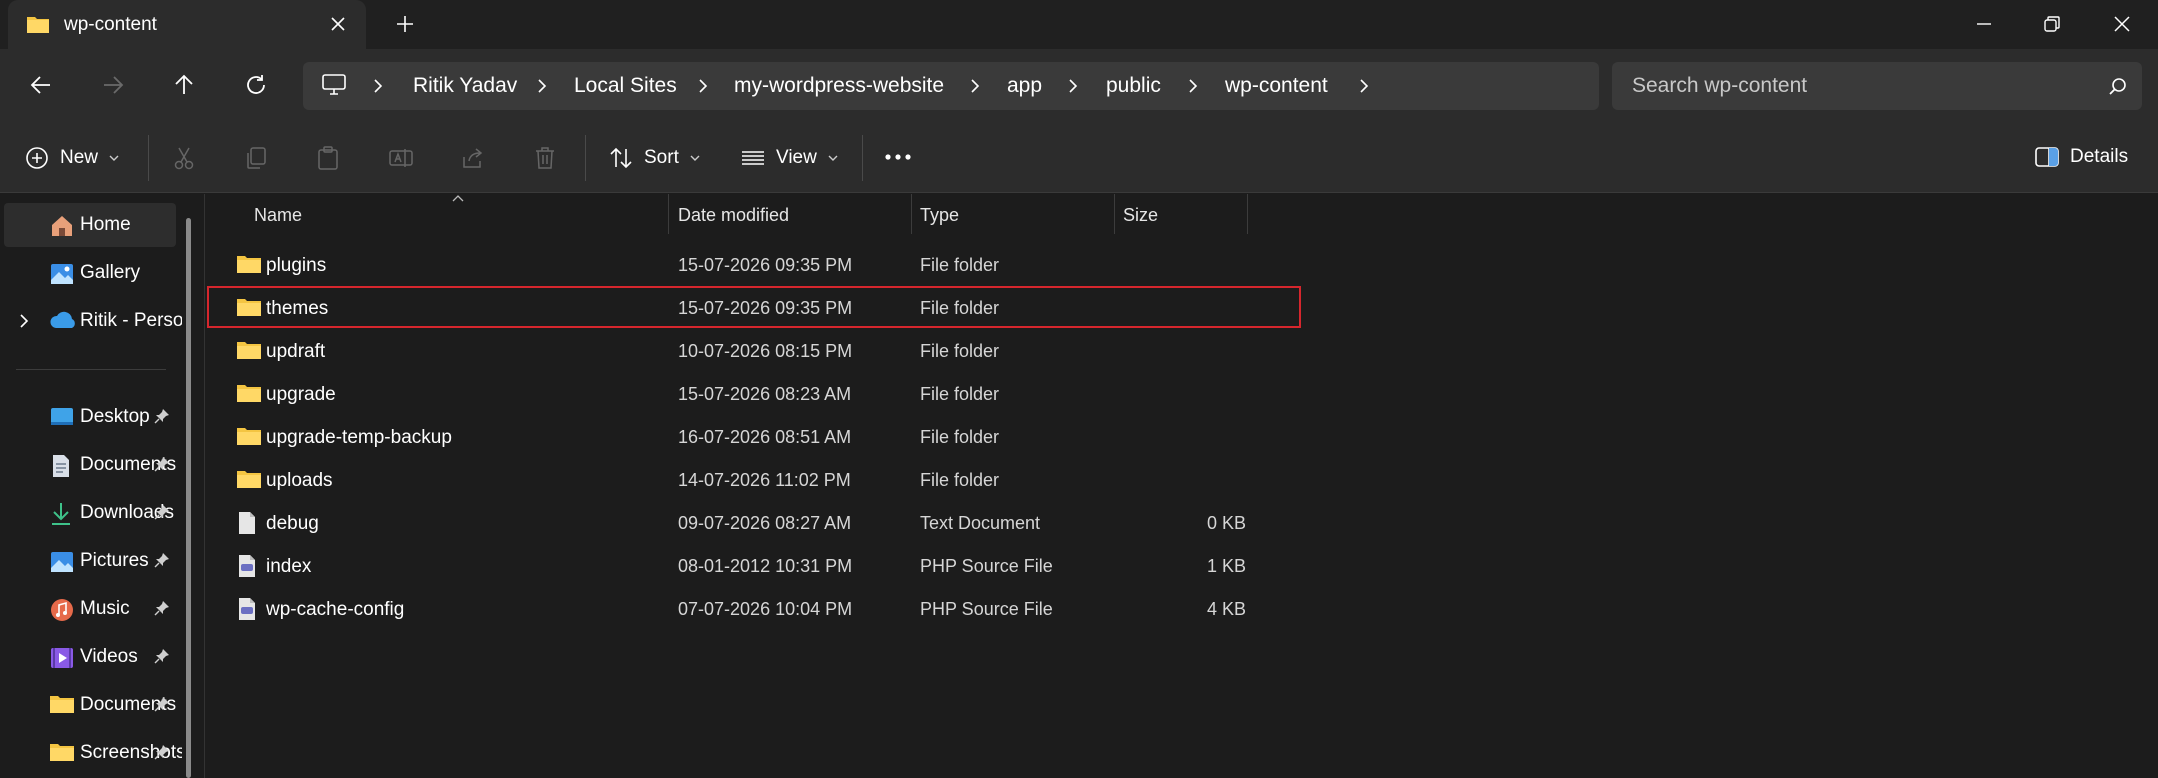 Image resolution: width=2158 pixels, height=778 pixels. Describe the element at coordinates (756, 308) in the screenshot. I see `file-row-themes: themes 15-07-2026 09:35 PM File folder` at that location.